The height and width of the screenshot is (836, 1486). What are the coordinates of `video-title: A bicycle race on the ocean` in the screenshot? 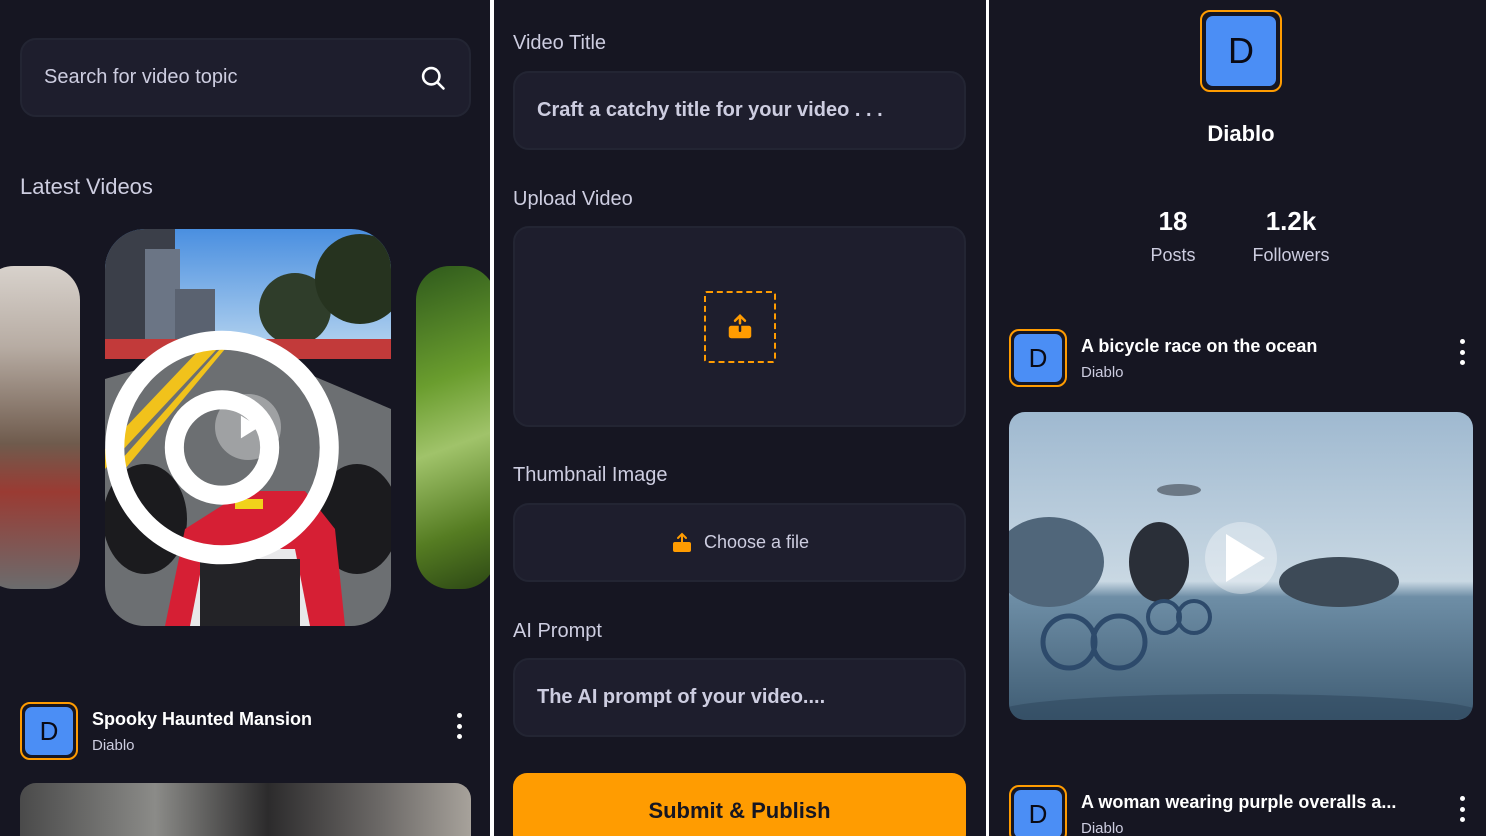 It's located at (1199, 345).